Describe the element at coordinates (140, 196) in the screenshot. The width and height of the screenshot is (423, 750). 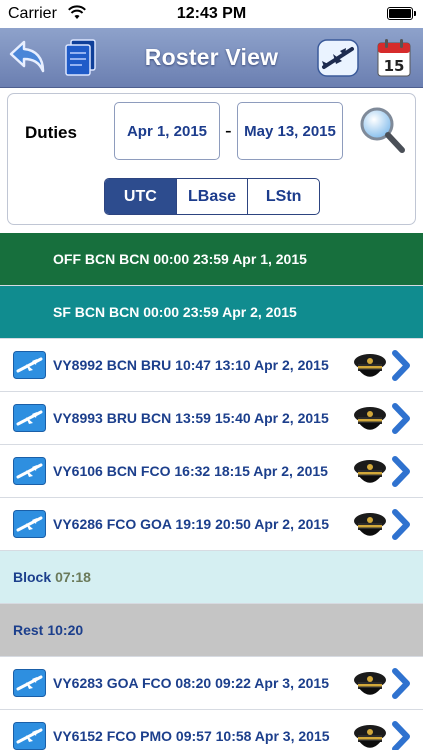
I see `segment-utc: UTC` at that location.